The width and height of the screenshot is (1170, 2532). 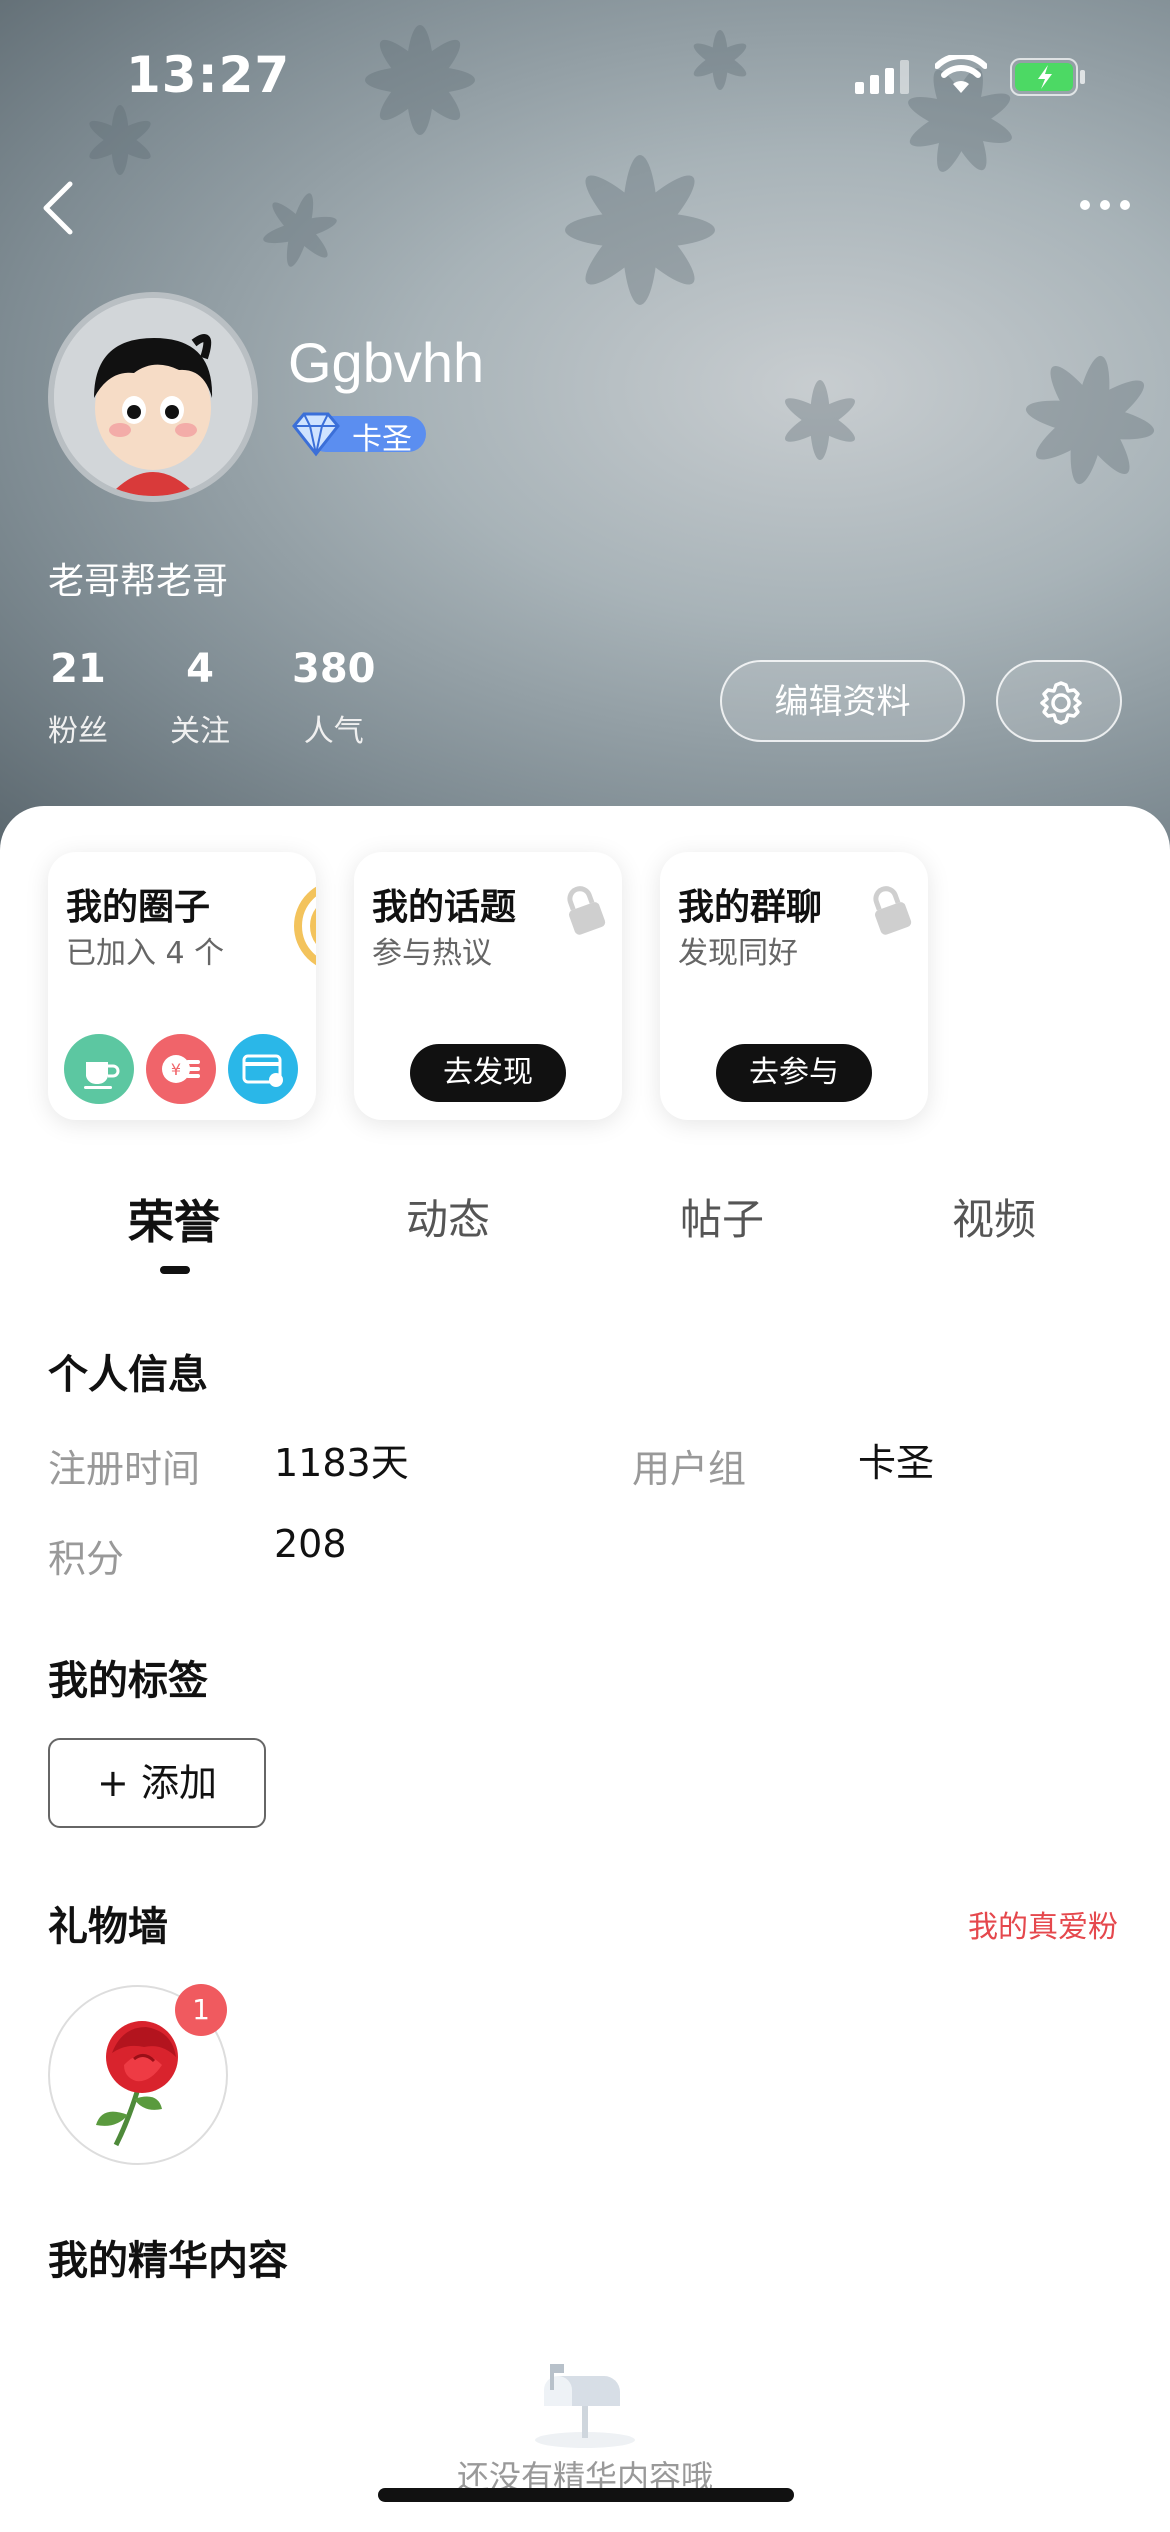 I want to click on level-badge-text: 卡圣, so click(x=382, y=439).